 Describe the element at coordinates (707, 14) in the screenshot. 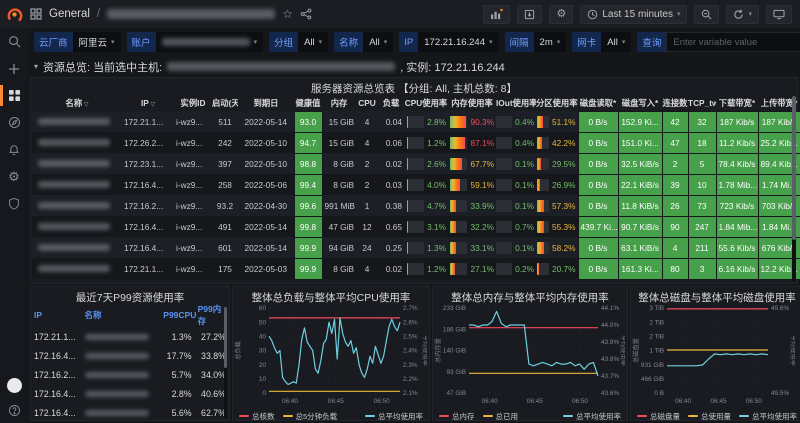

I see `zoom-out-button` at that location.